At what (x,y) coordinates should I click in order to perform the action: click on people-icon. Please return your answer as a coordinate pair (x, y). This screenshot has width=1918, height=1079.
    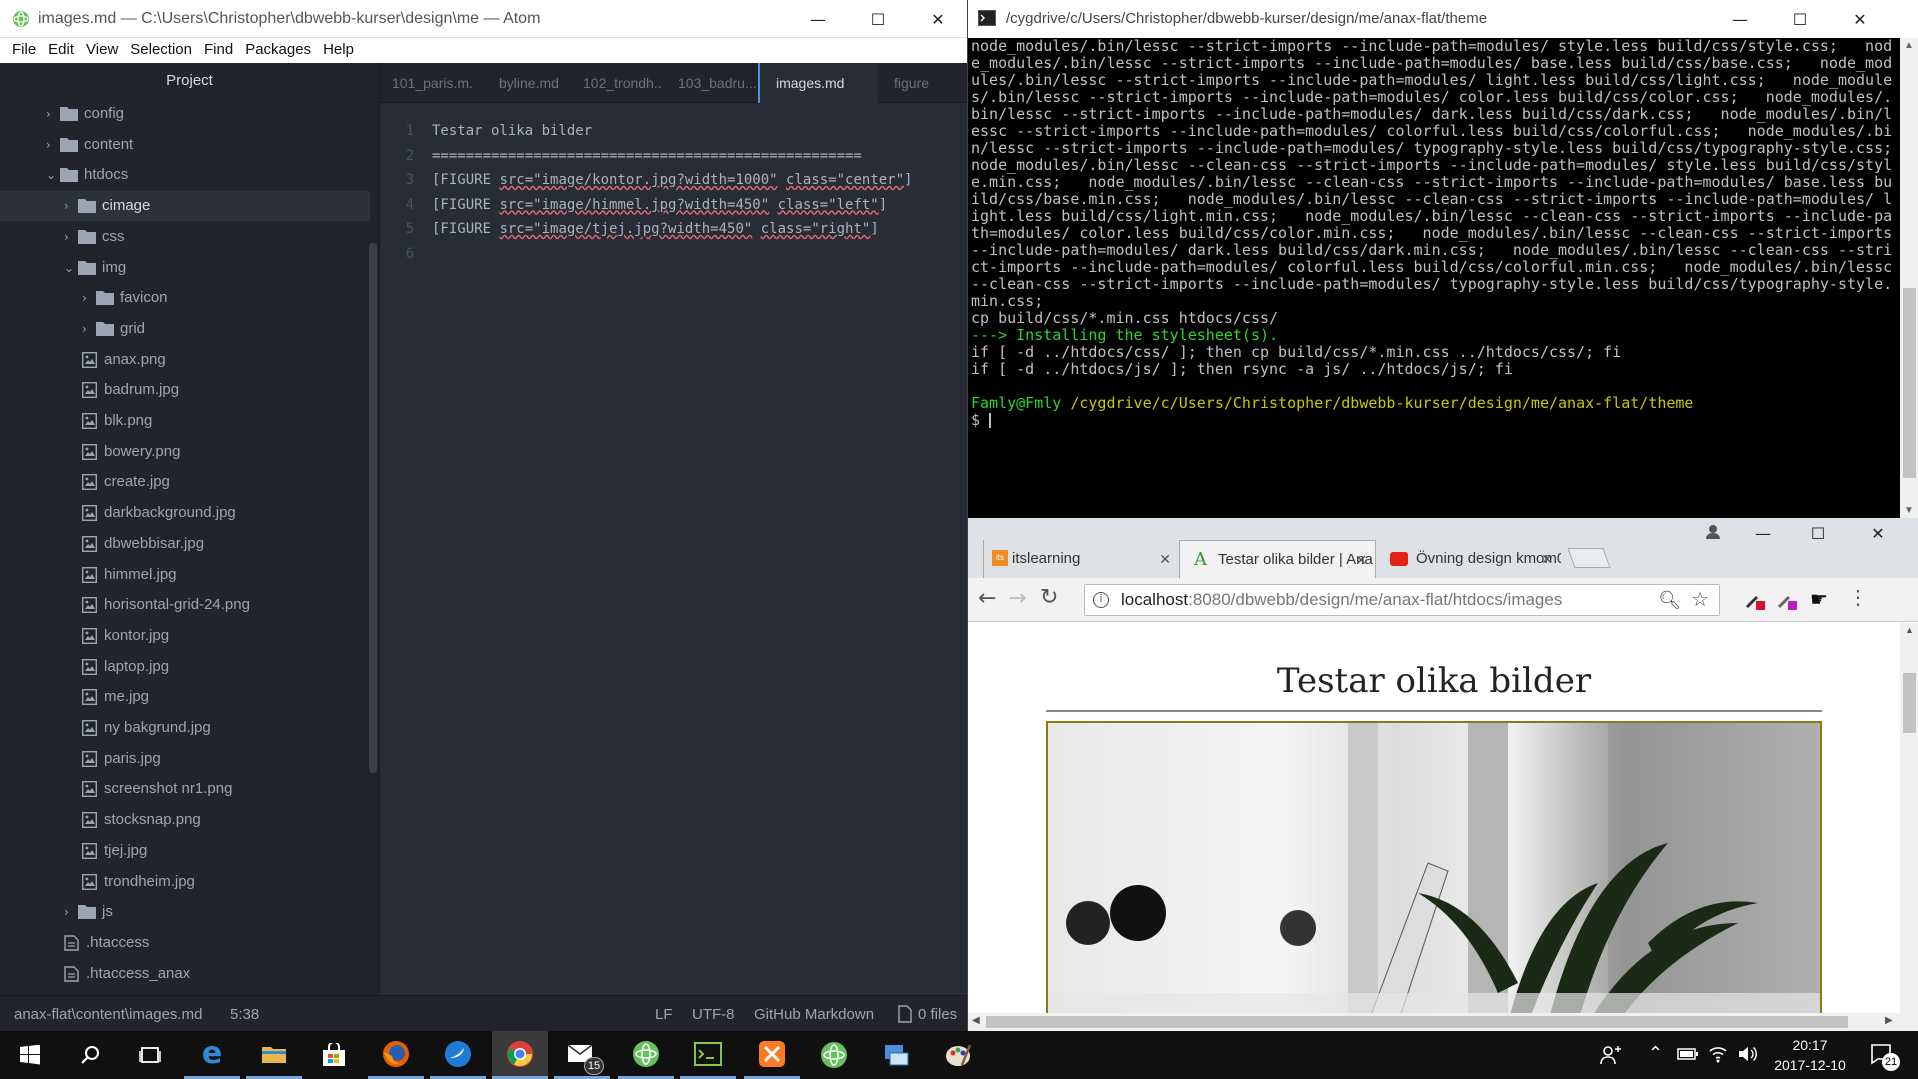
    Looking at the image, I should click on (1611, 1055).